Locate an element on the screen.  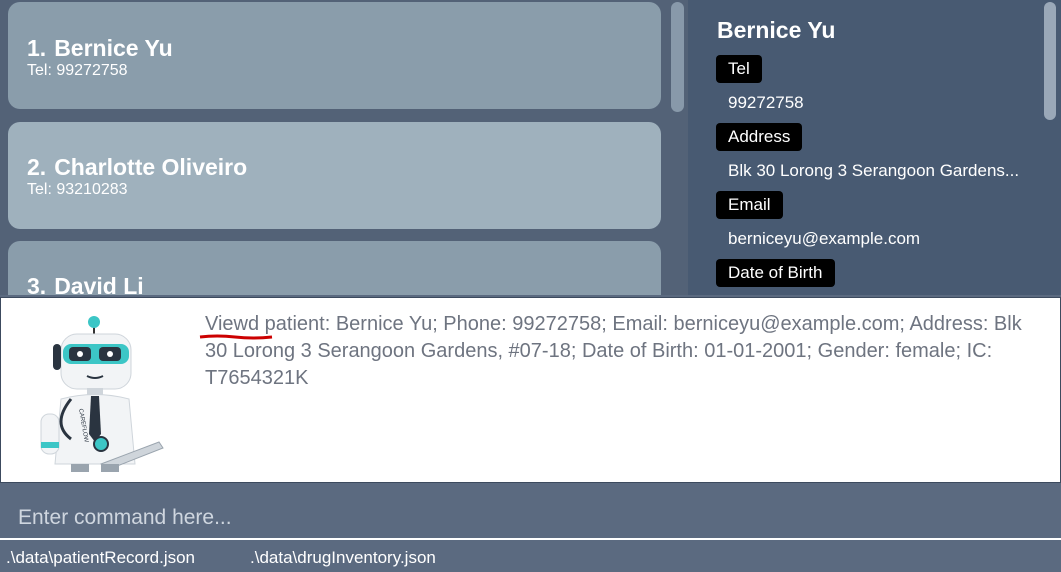
command-box is located at coordinates (530, 518).